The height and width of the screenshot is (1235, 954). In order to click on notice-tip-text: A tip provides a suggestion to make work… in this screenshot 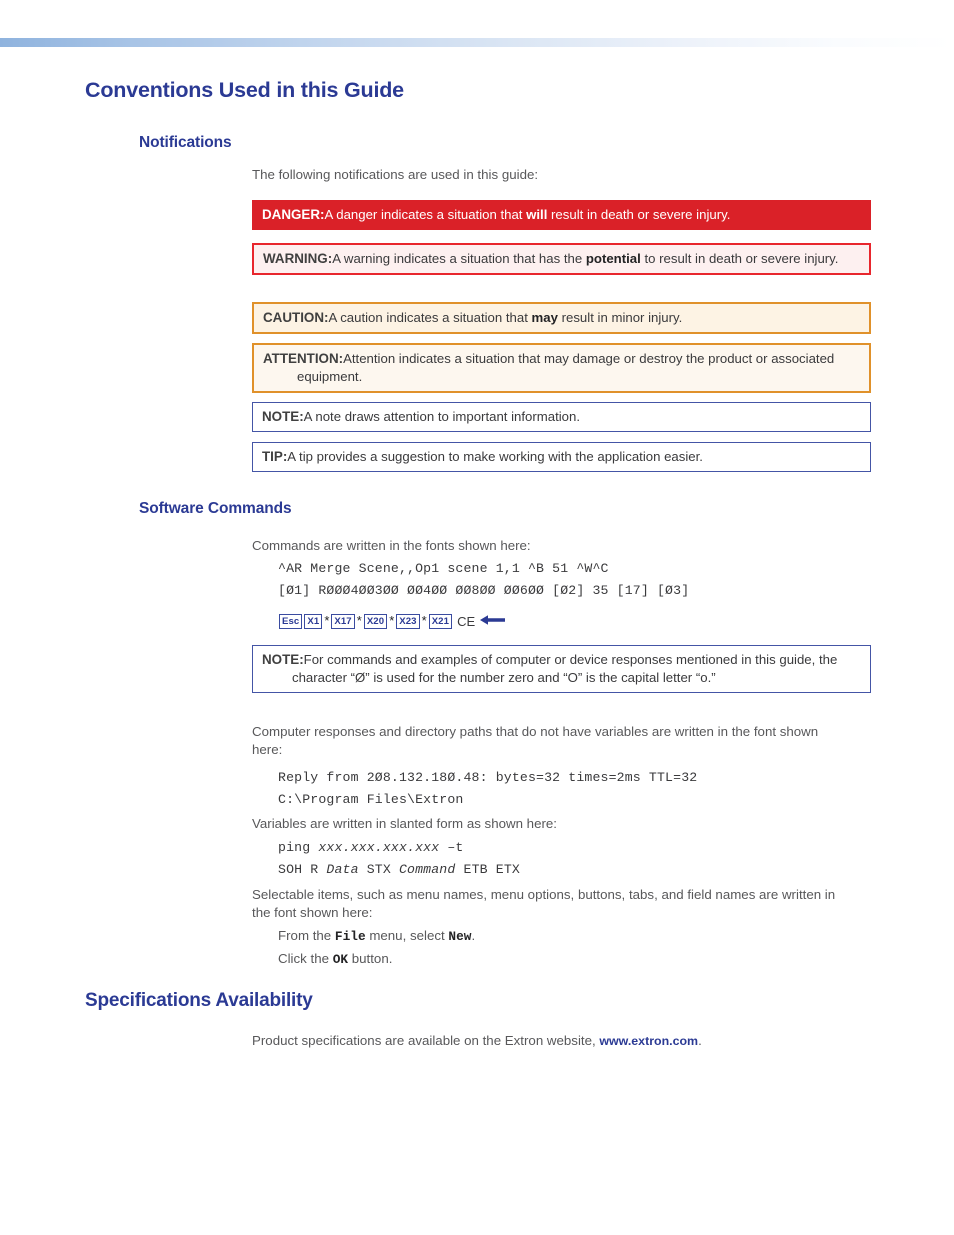, I will do `click(495, 456)`.